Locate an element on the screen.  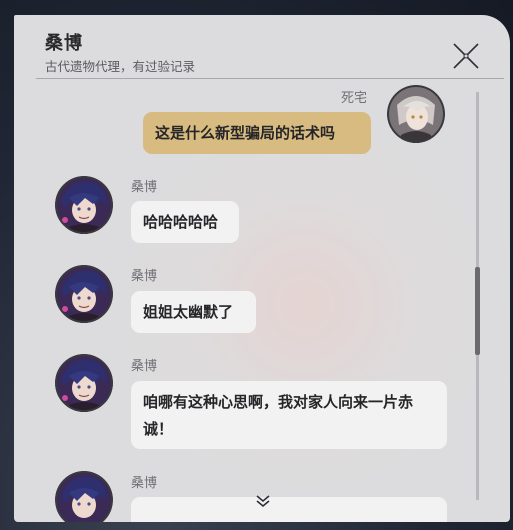
close-icon is located at coordinates (466, 56).